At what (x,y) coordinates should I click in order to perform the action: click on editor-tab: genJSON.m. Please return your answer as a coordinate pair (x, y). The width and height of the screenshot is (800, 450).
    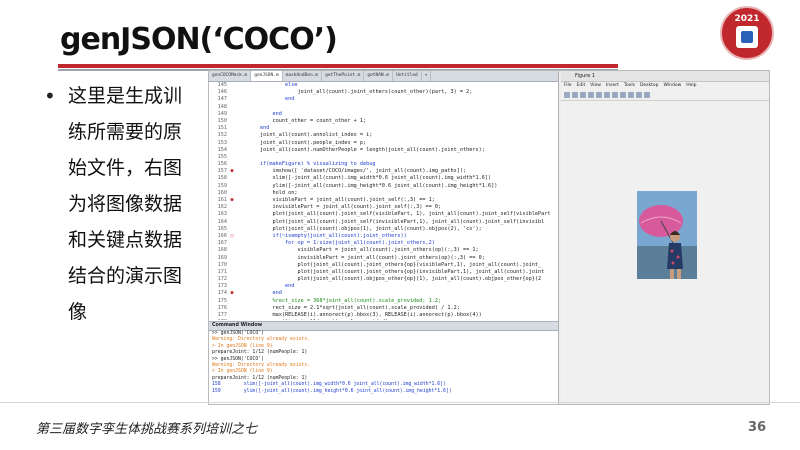
    Looking at the image, I should click on (267, 76).